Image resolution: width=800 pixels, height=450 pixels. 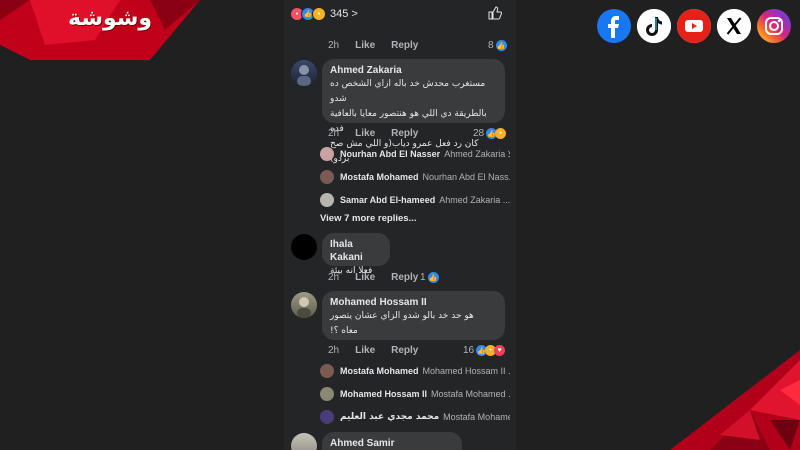 I want to click on reaction-count: 345, so click(x=339, y=14).